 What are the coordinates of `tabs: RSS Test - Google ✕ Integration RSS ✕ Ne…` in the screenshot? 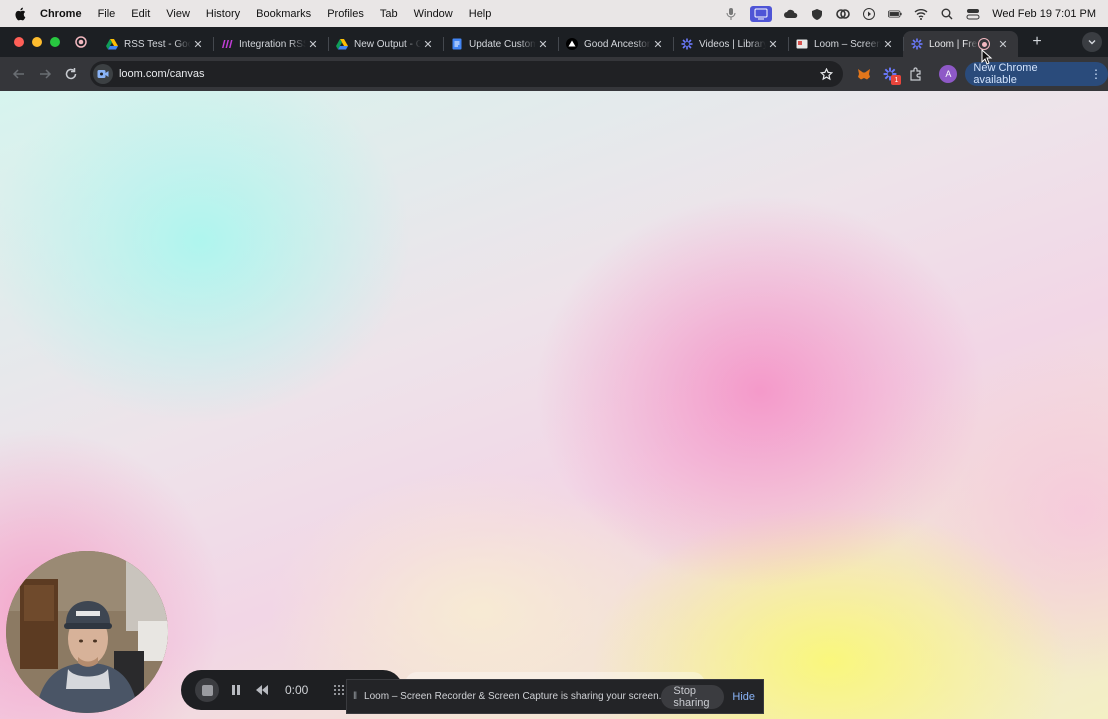 It's located at (558, 42).